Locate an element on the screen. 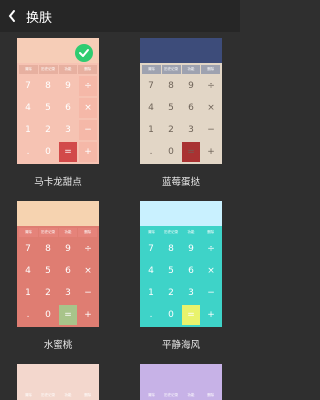  back-button is located at coordinates (12, 16).